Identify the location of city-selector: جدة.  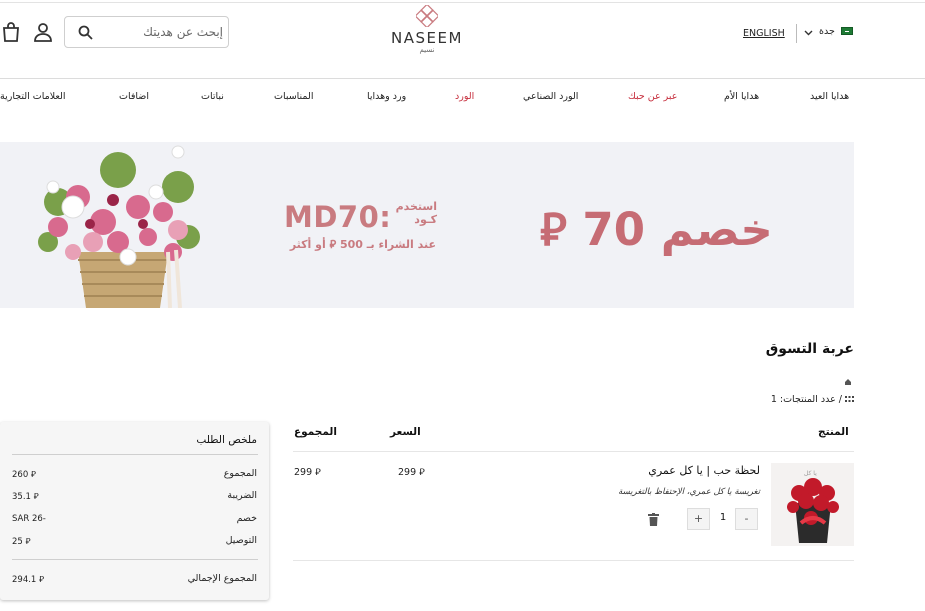
(827, 31).